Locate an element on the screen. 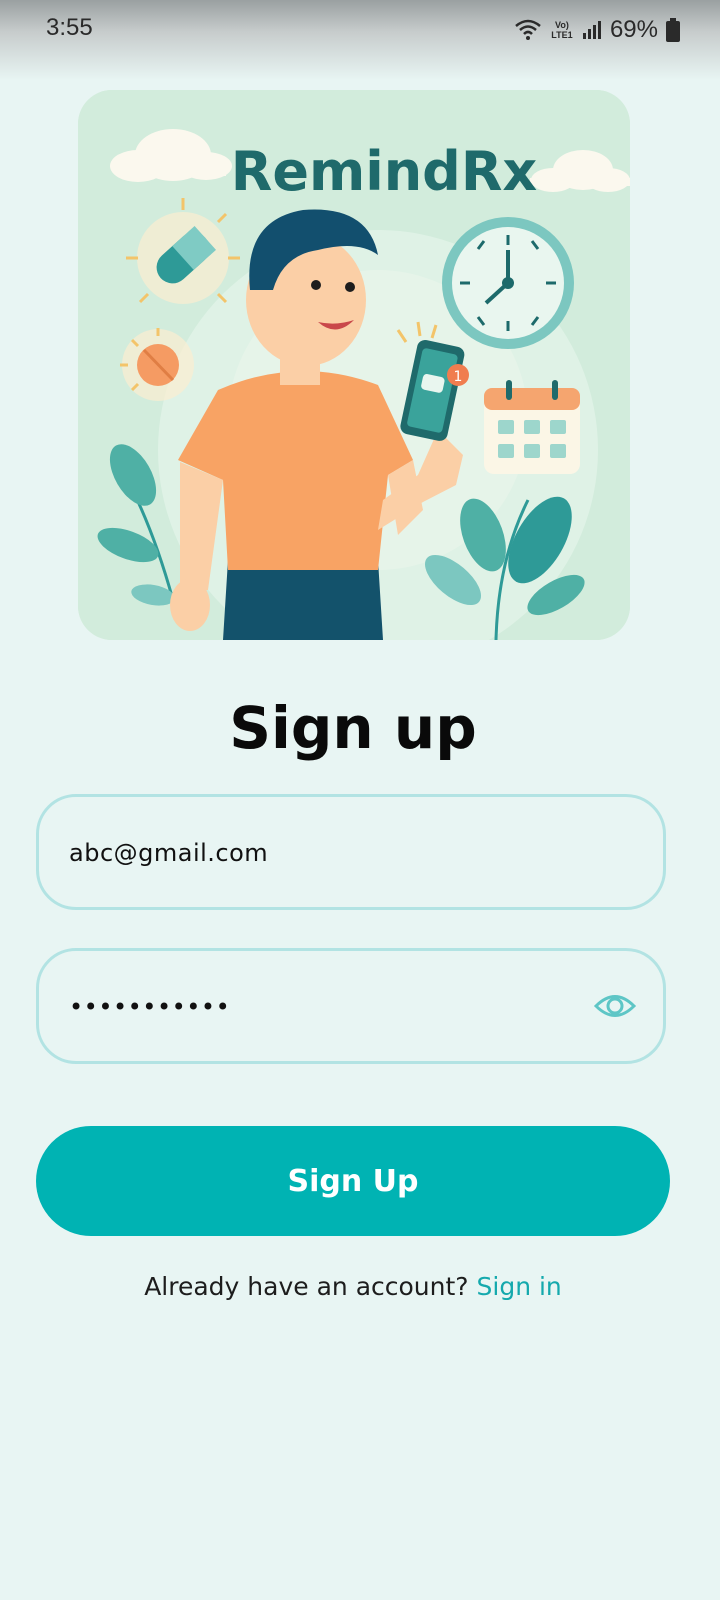 Image resolution: width=720 pixels, height=1600 pixels. email-field is located at coordinates (351, 852).